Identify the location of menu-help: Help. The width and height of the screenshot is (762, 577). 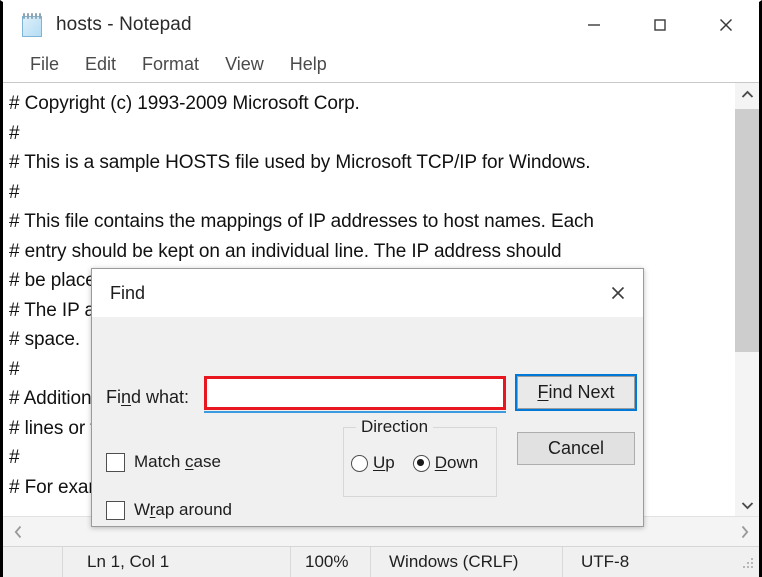
(308, 64).